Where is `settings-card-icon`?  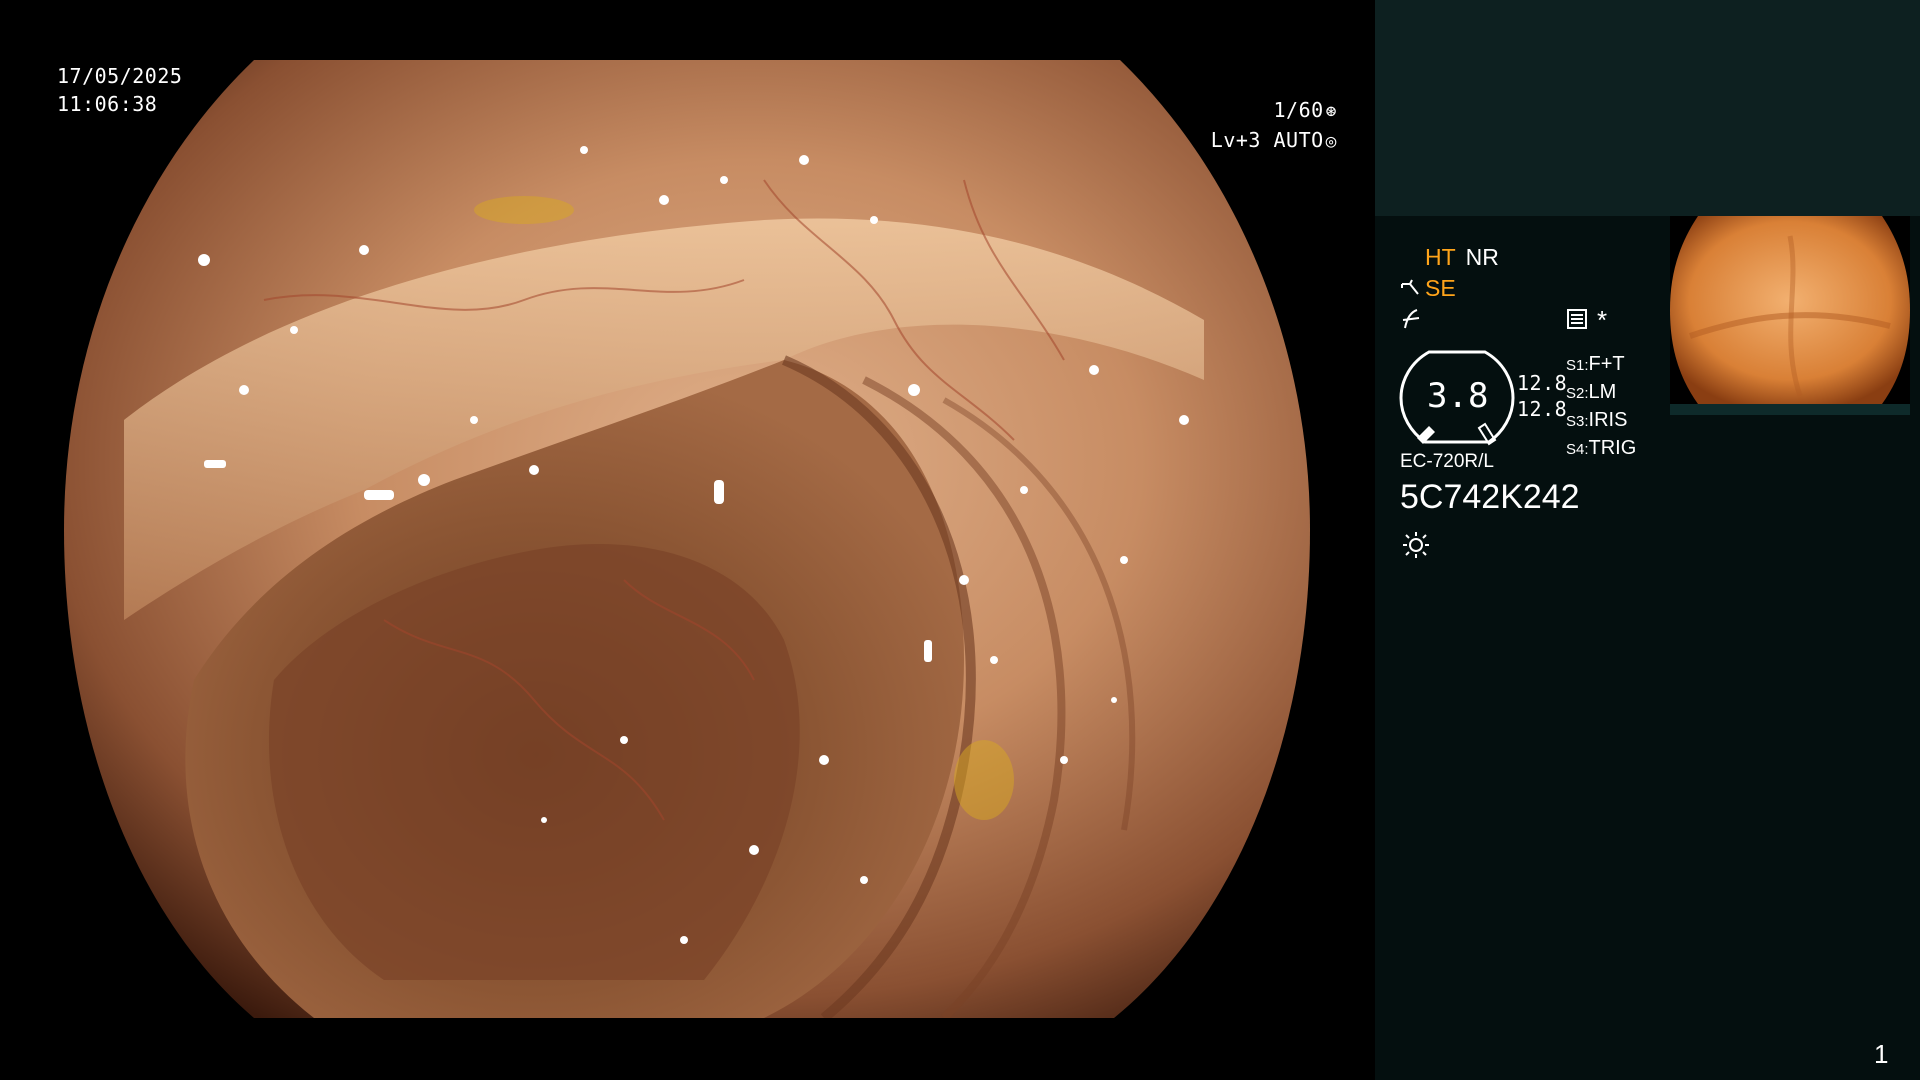 settings-card-icon is located at coordinates (1577, 319).